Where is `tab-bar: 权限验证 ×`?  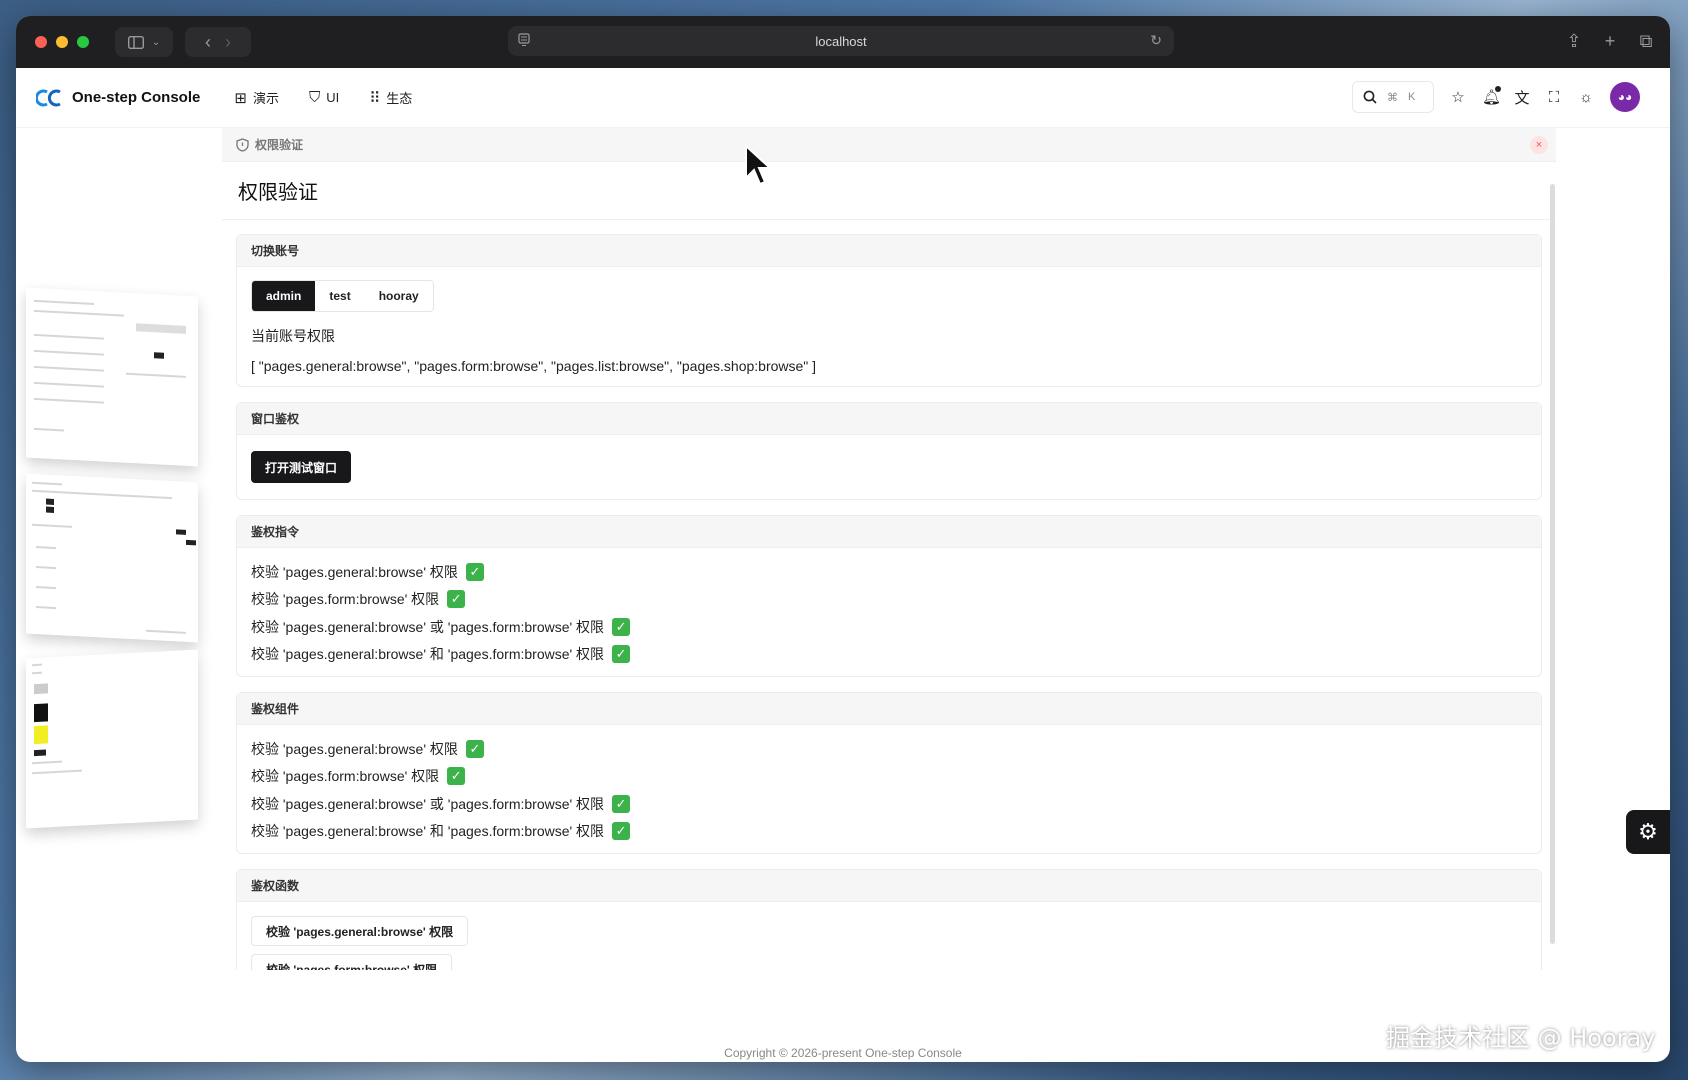 tab-bar: 权限验证 × is located at coordinates (889, 145).